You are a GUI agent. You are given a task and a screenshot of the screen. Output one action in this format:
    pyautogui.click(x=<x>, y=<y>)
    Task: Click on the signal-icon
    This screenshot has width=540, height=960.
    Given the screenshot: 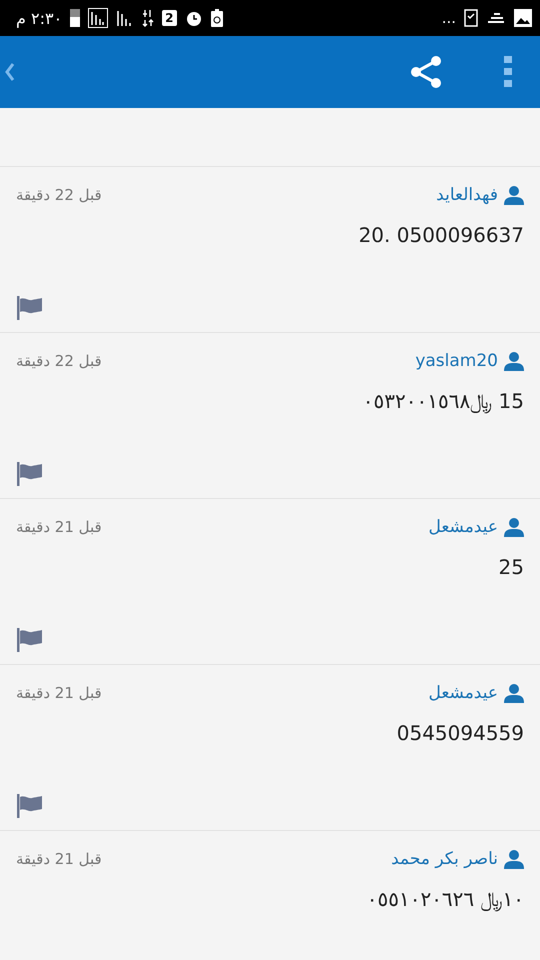 What is the action you would take?
    pyautogui.click(x=98, y=18)
    